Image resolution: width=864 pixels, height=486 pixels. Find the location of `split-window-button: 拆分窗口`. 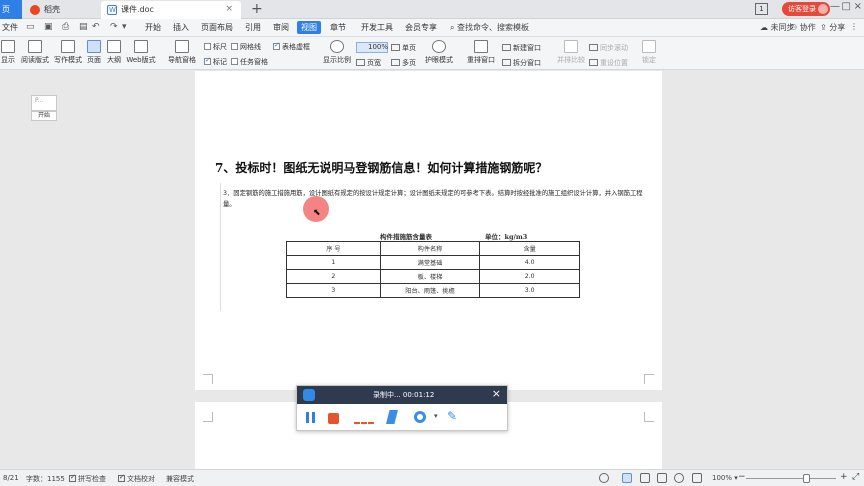

split-window-button: 拆分窗口 is located at coordinates (521, 63).